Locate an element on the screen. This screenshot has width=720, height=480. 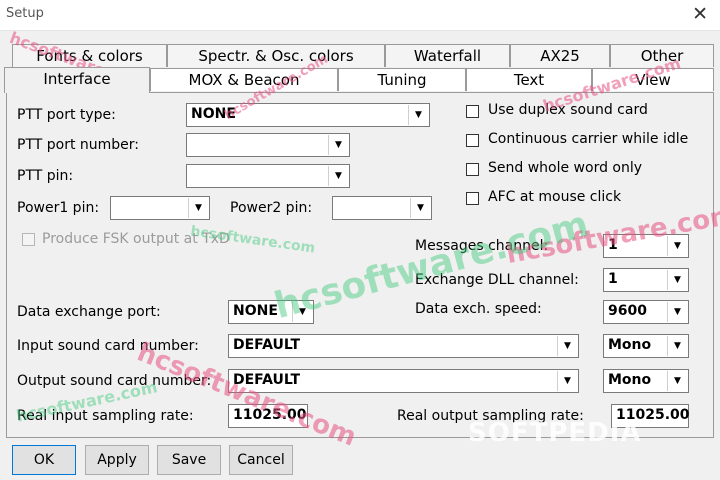
continuous-carrier-label: Continuous carrier while idle is located at coordinates (588, 139).